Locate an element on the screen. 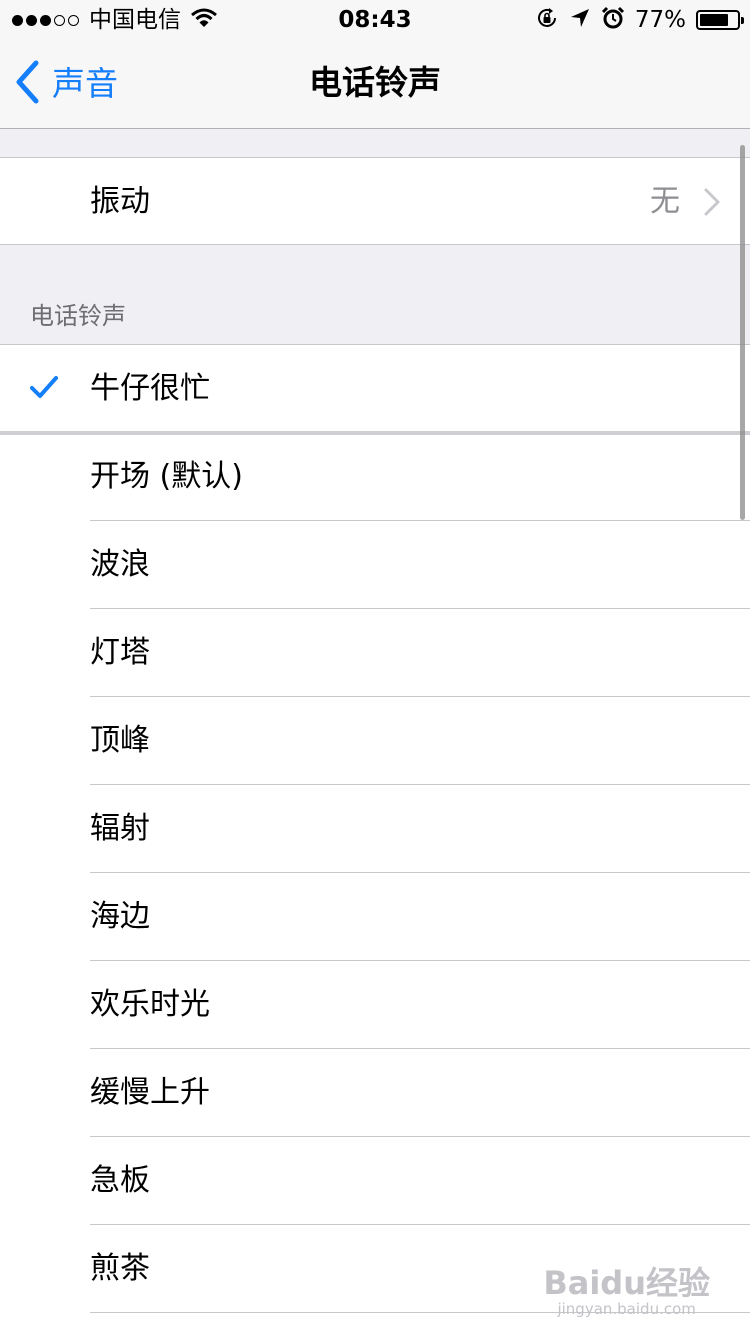 The height and width of the screenshot is (1335, 750). ringtone-row: 灯塔 is located at coordinates (375, 653).